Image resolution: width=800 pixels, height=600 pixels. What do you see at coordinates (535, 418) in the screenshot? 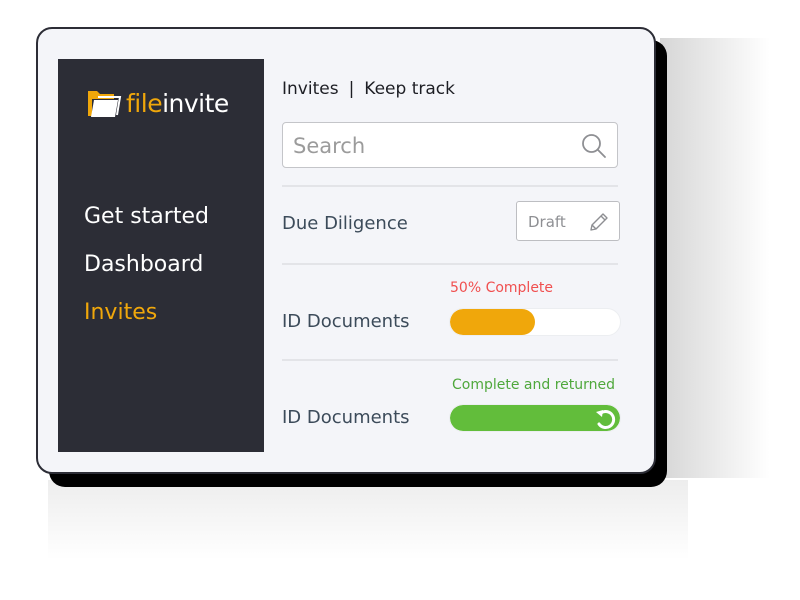
I see `complete-progress-bar` at bounding box center [535, 418].